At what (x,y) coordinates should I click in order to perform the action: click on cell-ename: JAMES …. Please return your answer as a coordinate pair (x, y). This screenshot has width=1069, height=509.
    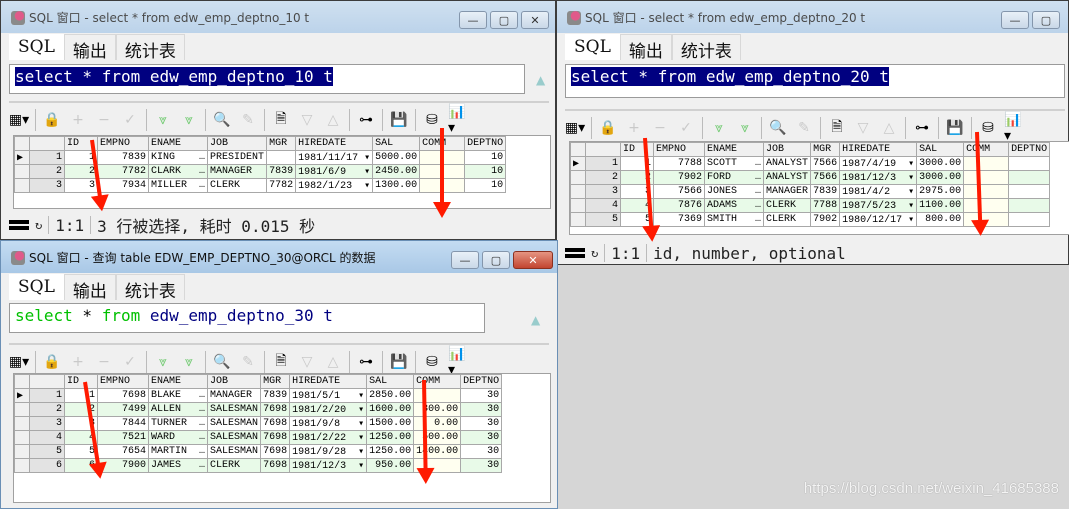
    Looking at the image, I should click on (178, 465).